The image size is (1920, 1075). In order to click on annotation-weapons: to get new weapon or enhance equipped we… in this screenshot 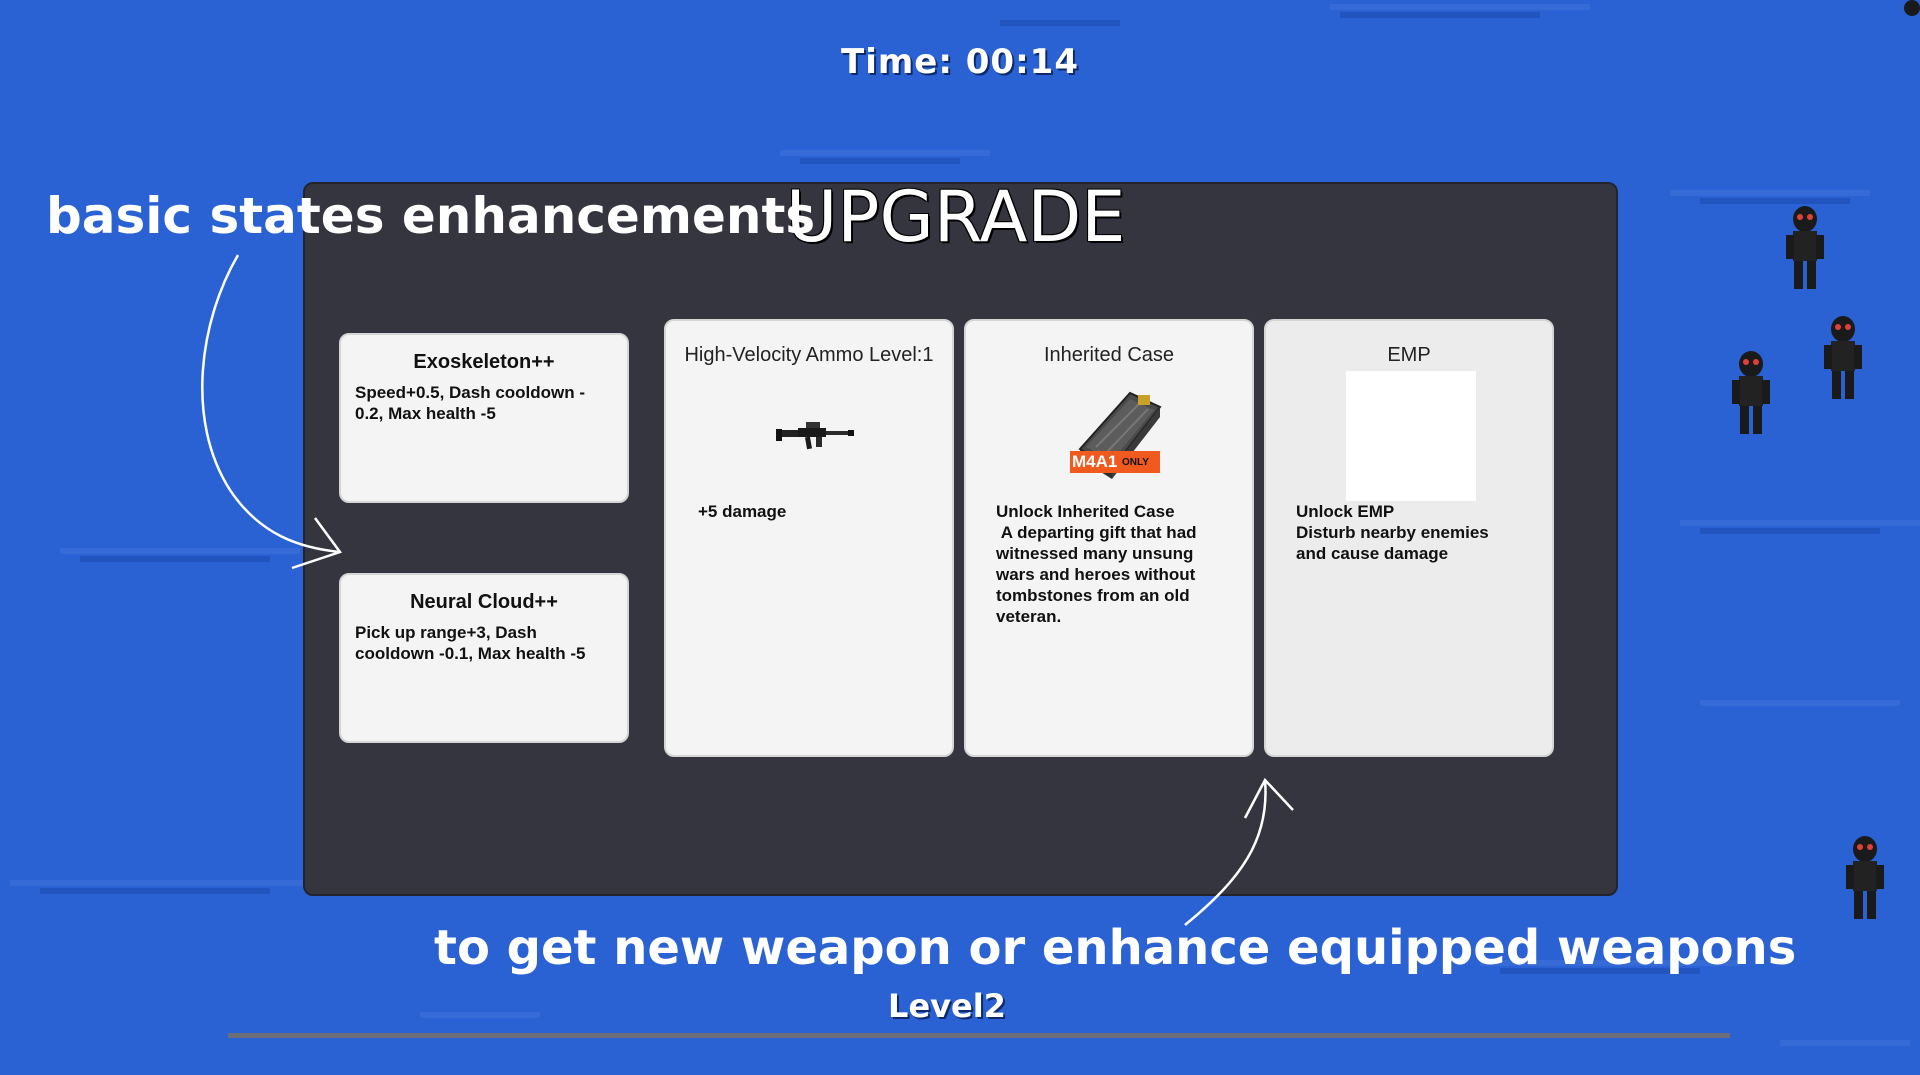, I will do `click(1115, 948)`.